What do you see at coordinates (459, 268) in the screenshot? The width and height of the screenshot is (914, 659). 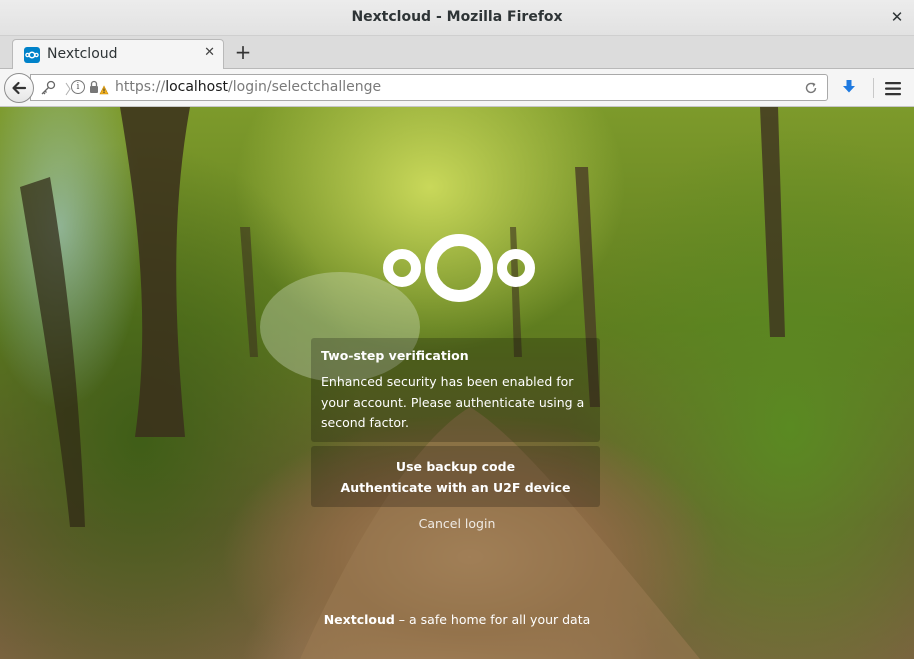 I see `nextcloud-logo` at bounding box center [459, 268].